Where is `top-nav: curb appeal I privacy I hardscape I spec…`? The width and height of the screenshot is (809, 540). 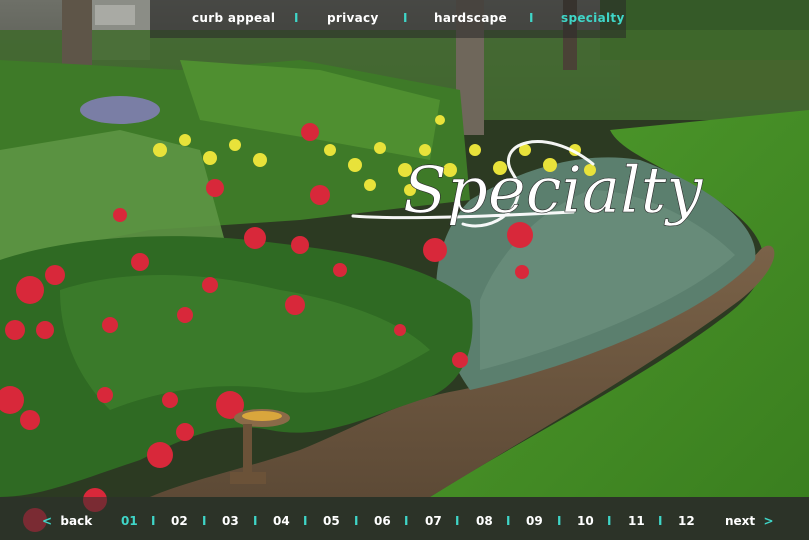 top-nav: curb appeal I privacy I hardscape I spec… is located at coordinates (388, 19).